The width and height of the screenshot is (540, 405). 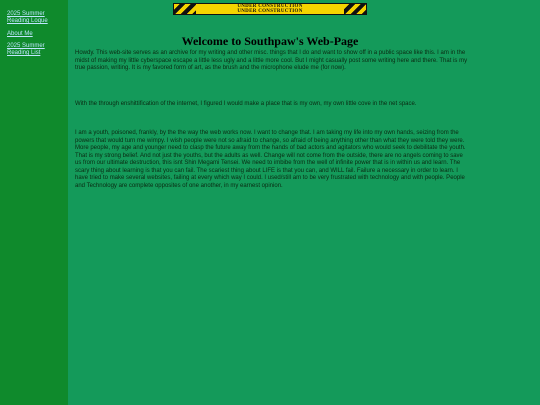 I want to click on under-construction-banner: UNDER CONSTRUCTION UNDER CONSTRUCTION, so click(x=270, y=9).